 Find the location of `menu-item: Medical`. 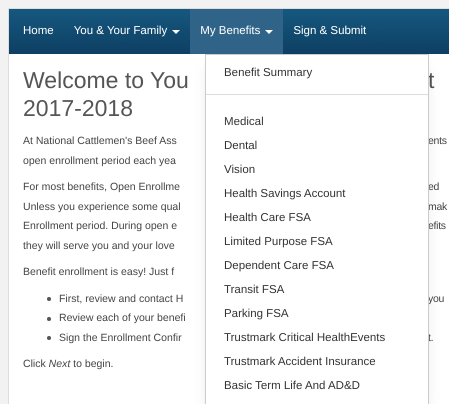

menu-item: Medical is located at coordinates (317, 122).